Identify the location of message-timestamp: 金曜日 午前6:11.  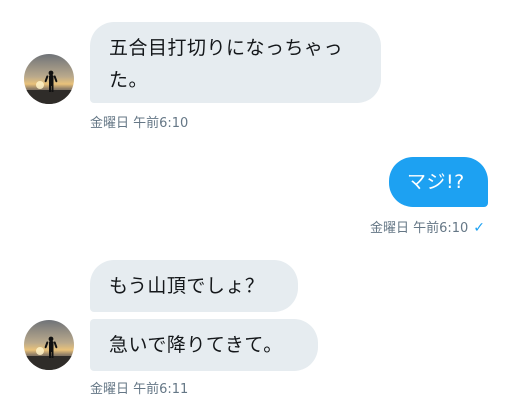
(139, 389).